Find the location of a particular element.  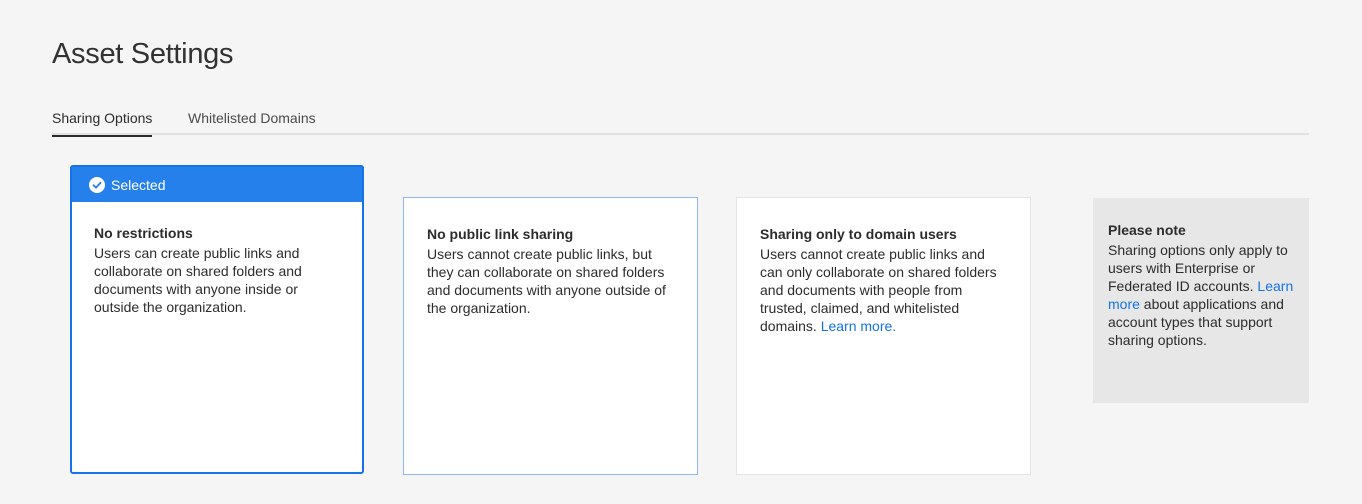

option-title: Sharing only to domain users is located at coordinates (858, 234).